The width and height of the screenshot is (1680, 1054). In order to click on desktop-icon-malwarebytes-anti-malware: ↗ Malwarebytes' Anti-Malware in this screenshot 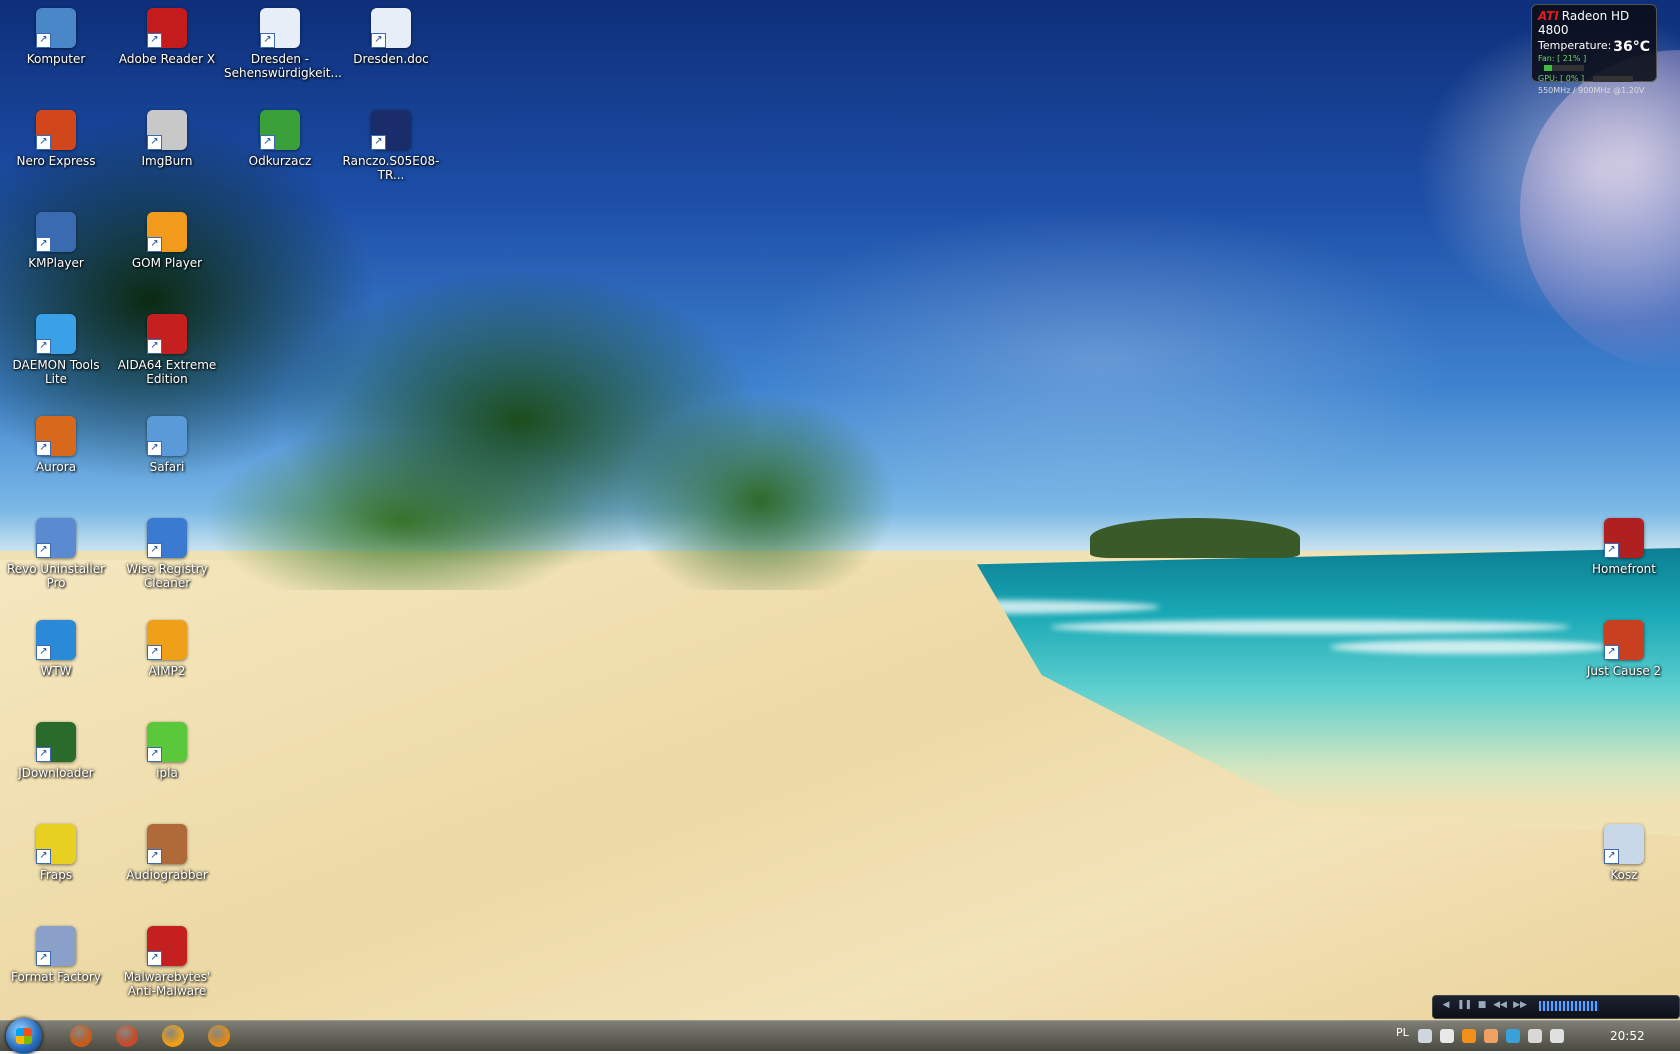, I will do `click(167, 959)`.